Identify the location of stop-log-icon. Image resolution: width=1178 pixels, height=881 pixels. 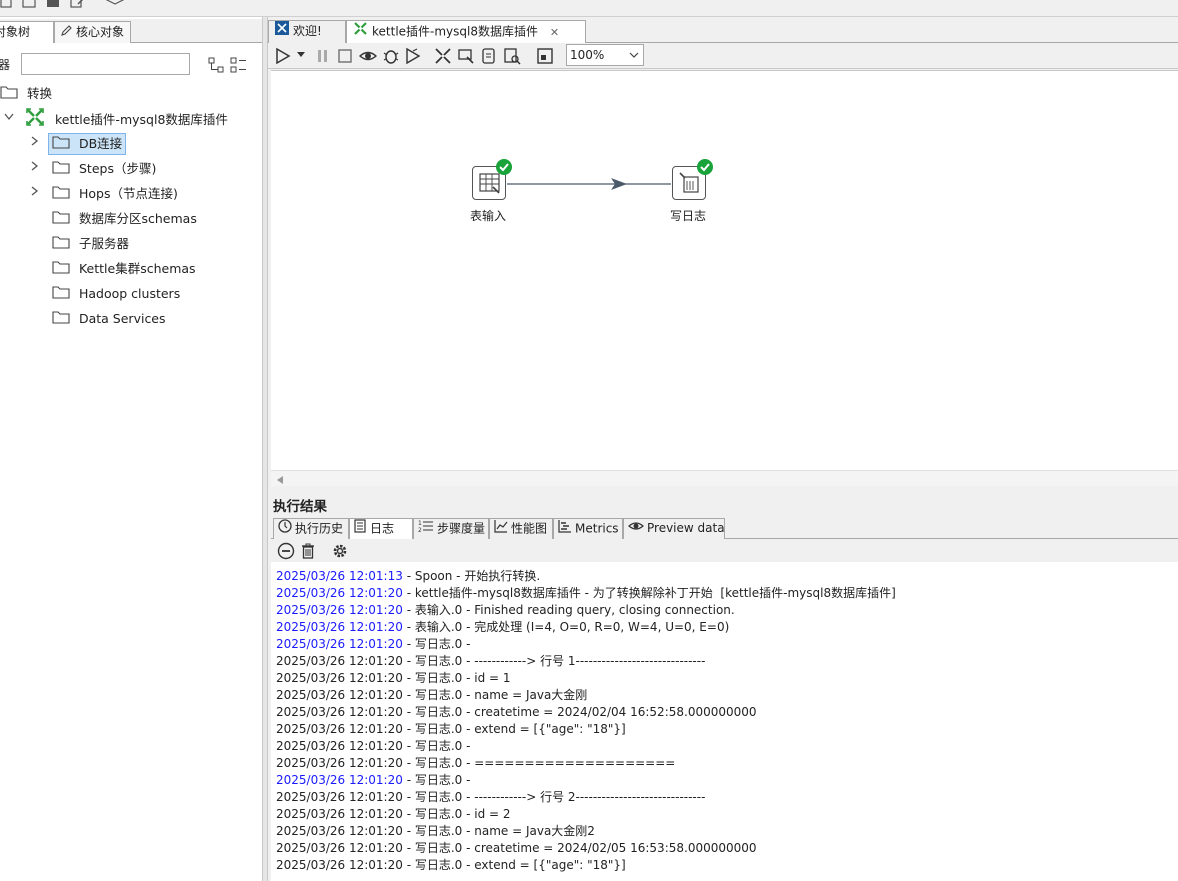
(286, 552).